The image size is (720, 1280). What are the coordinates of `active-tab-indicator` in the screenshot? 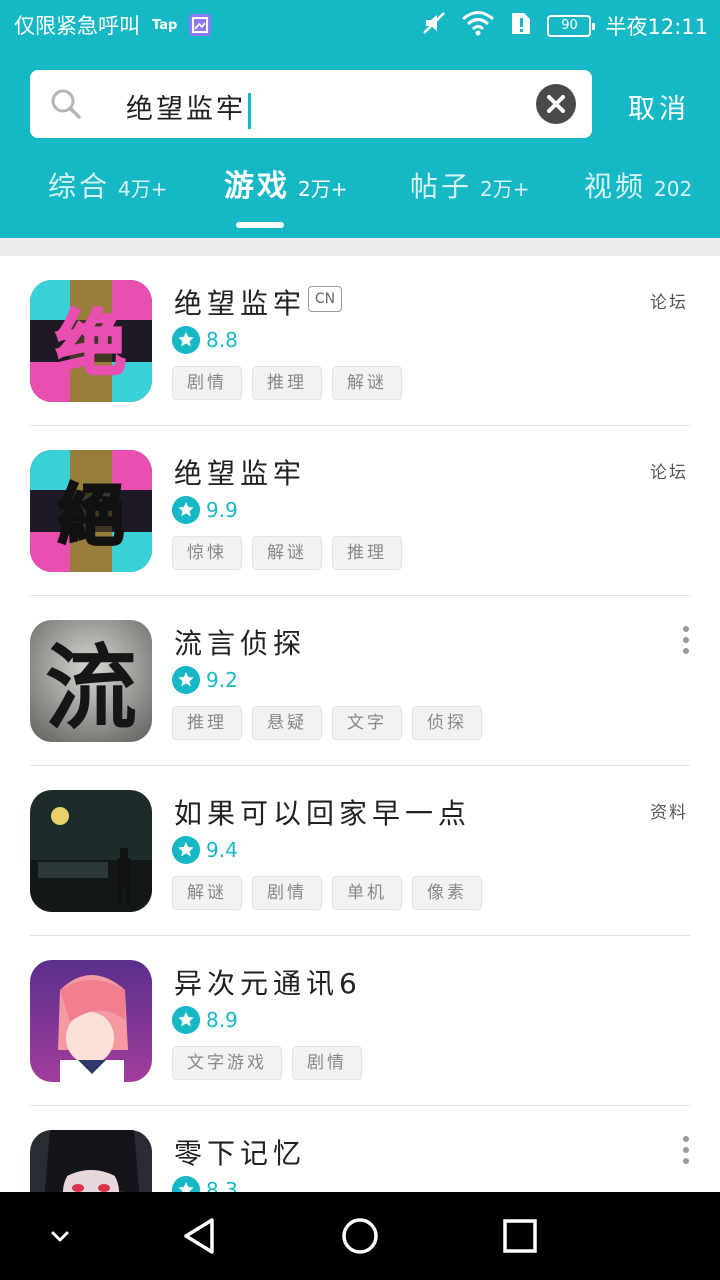 It's located at (260, 225).